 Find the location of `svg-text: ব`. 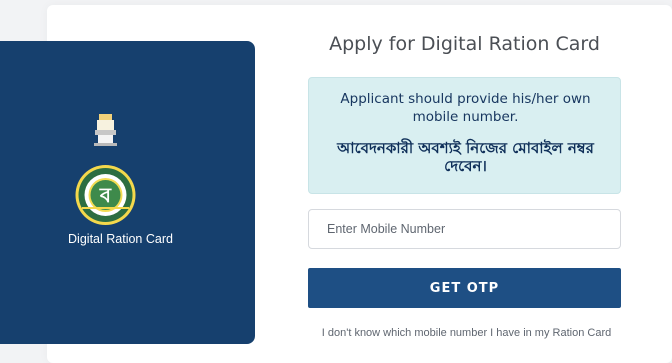

svg-text: ব is located at coordinates (105, 195).